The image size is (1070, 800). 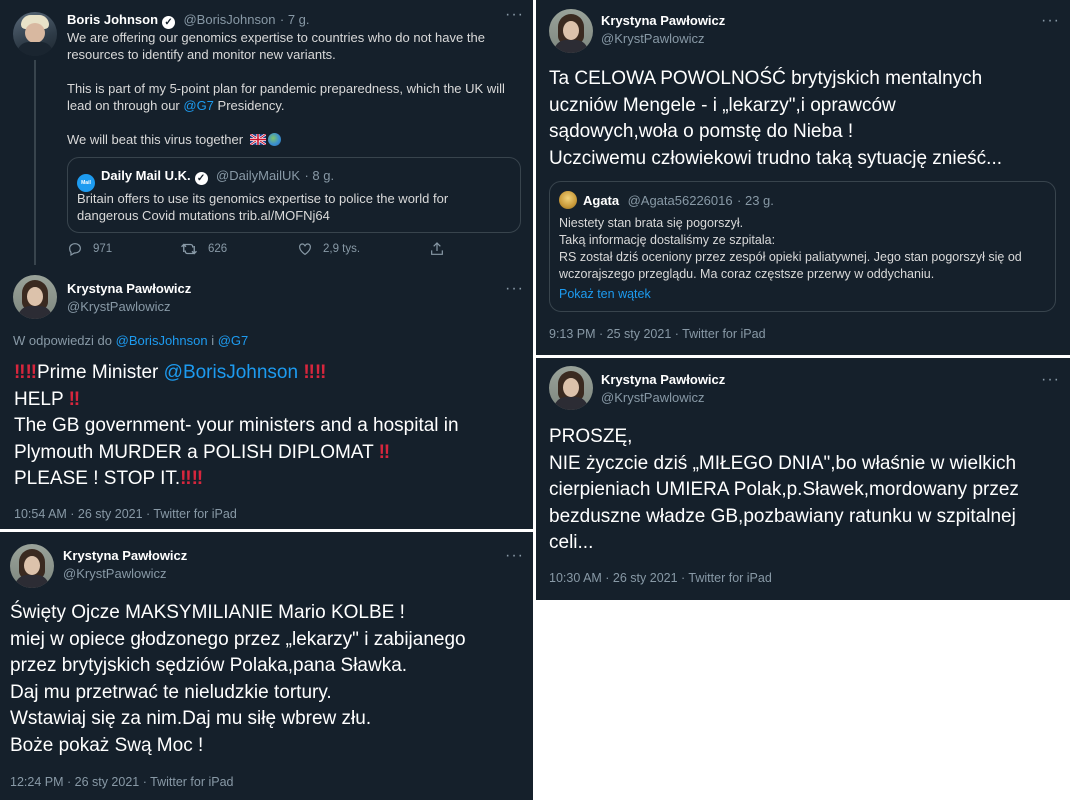 I want to click on quoted-tweet-header: Agata @Agata56226016 · 23 g., so click(x=666, y=200).